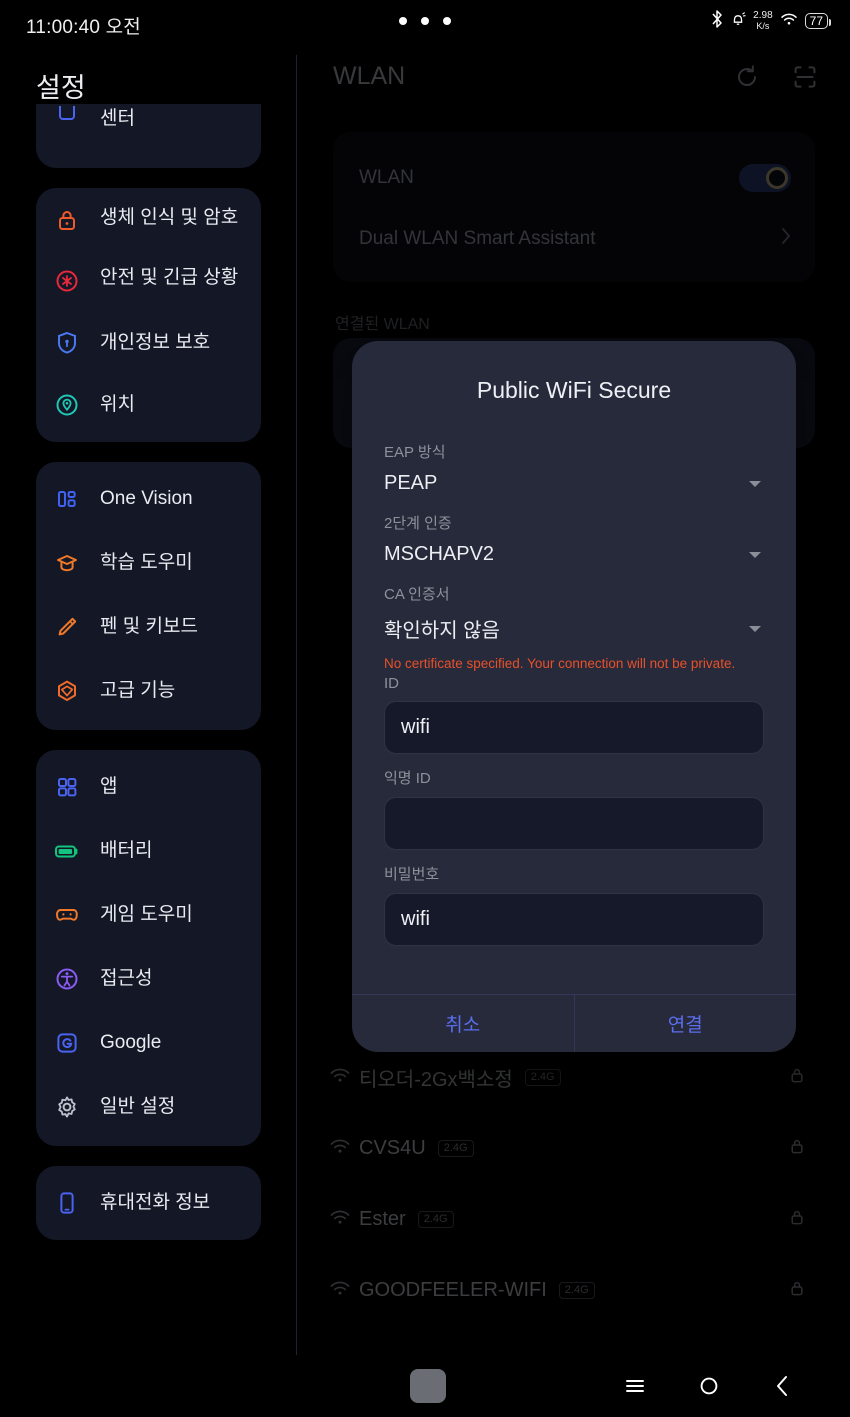  Describe the element at coordinates (439, 554) in the screenshot. I see `phase2-value: MSCHAPV2` at that location.